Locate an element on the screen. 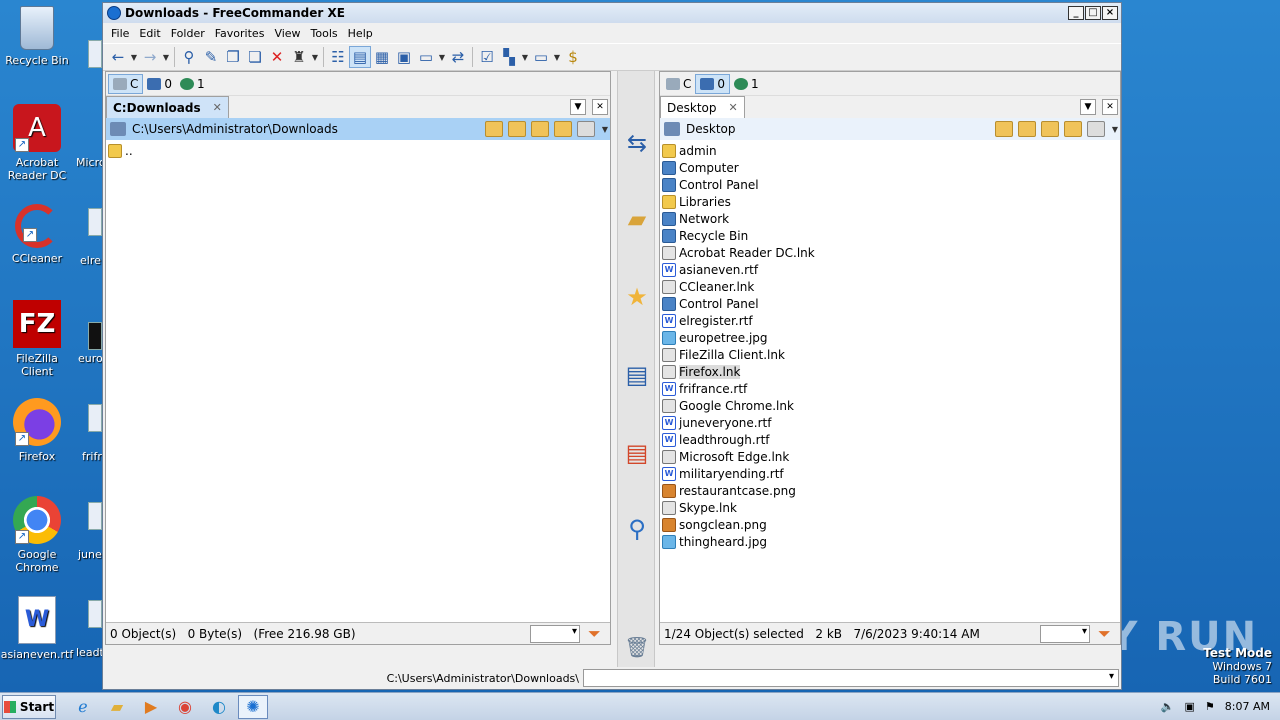  menu-edit: Edit is located at coordinates (149, 33).